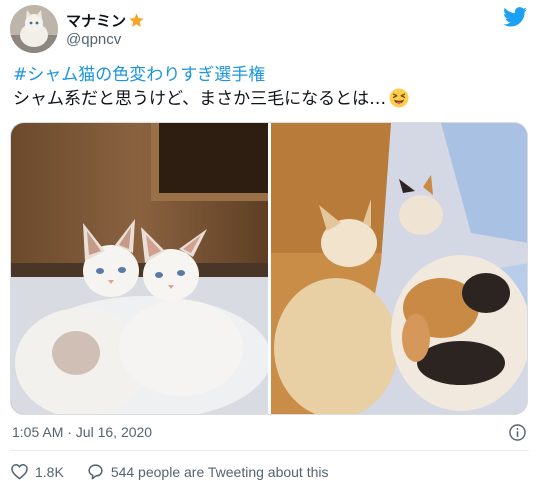 The image size is (539, 481). I want to click on speech-bubble-icon, so click(95, 472).